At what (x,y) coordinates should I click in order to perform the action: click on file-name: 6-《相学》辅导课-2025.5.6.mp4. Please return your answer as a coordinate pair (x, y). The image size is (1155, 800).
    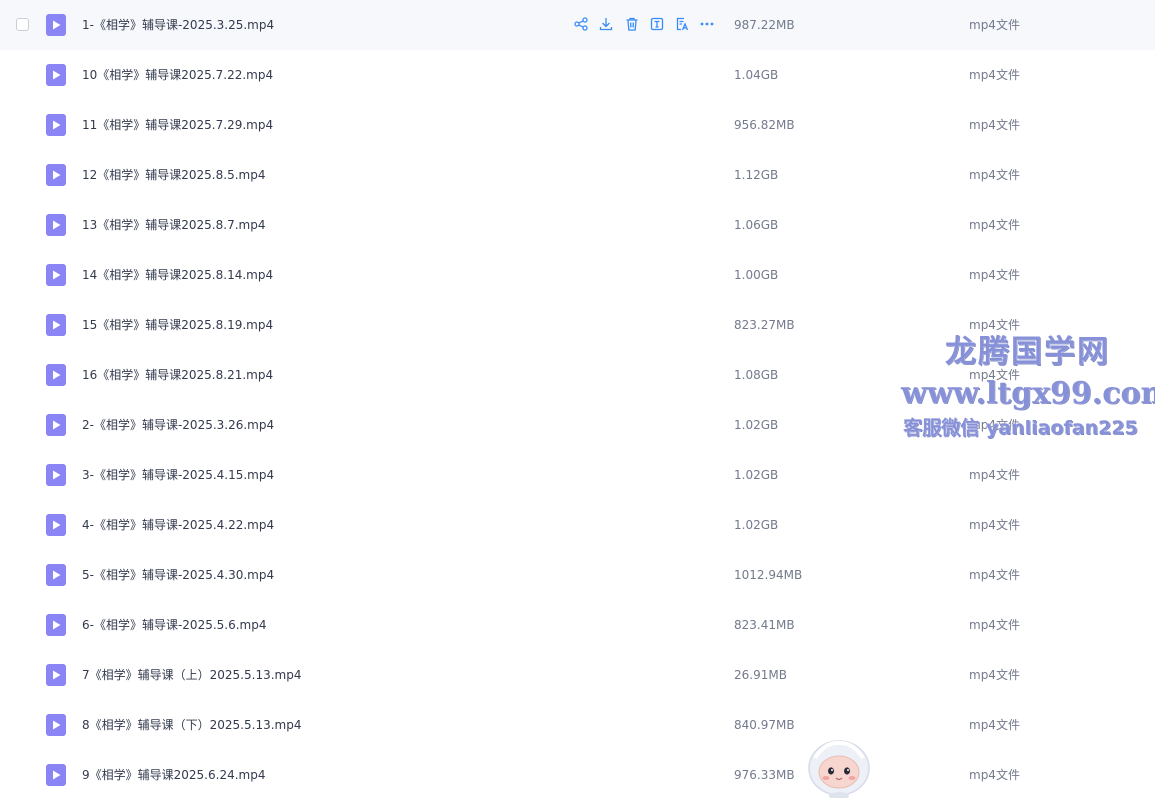
    Looking at the image, I should click on (174, 625).